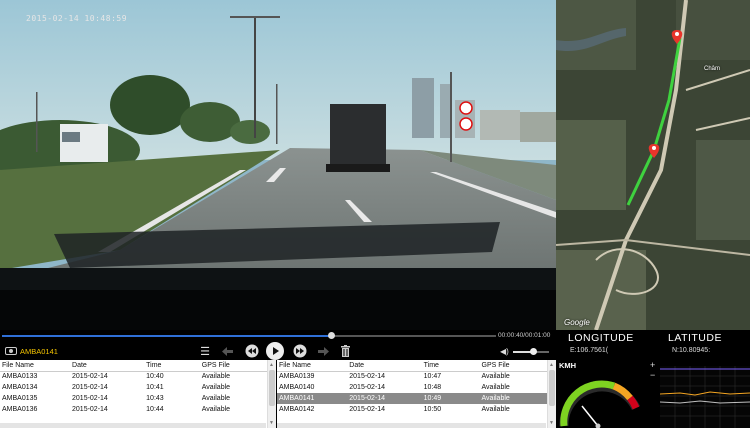 The image size is (750, 428). I want to click on arrow-left-icon, so click(227, 351).